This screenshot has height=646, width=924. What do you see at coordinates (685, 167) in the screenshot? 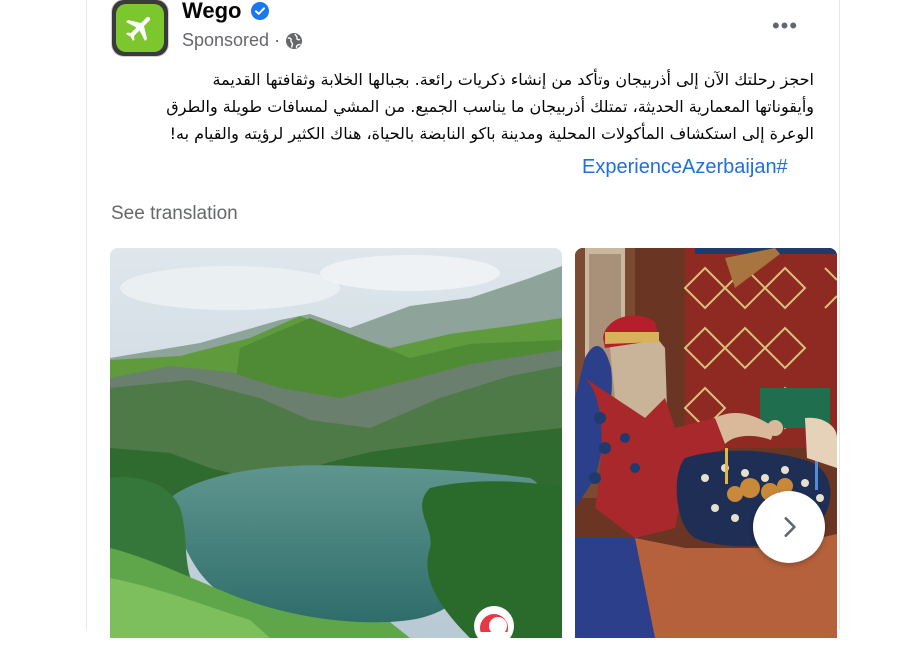
I see `hashtag-link: ExperienceAzerbaijan#` at bounding box center [685, 167].